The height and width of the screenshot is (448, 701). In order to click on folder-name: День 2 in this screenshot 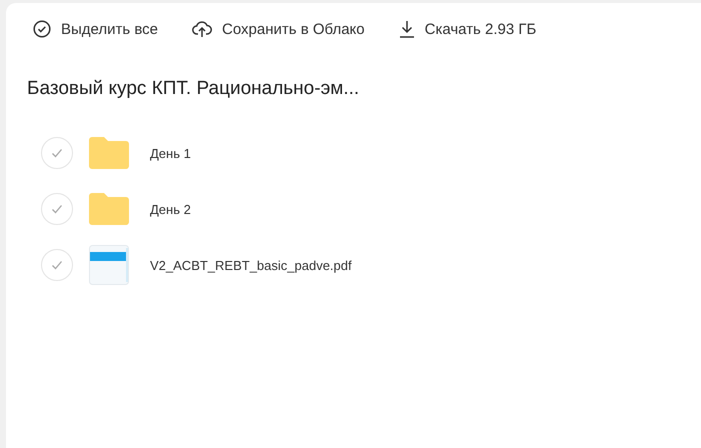, I will do `click(170, 209)`.